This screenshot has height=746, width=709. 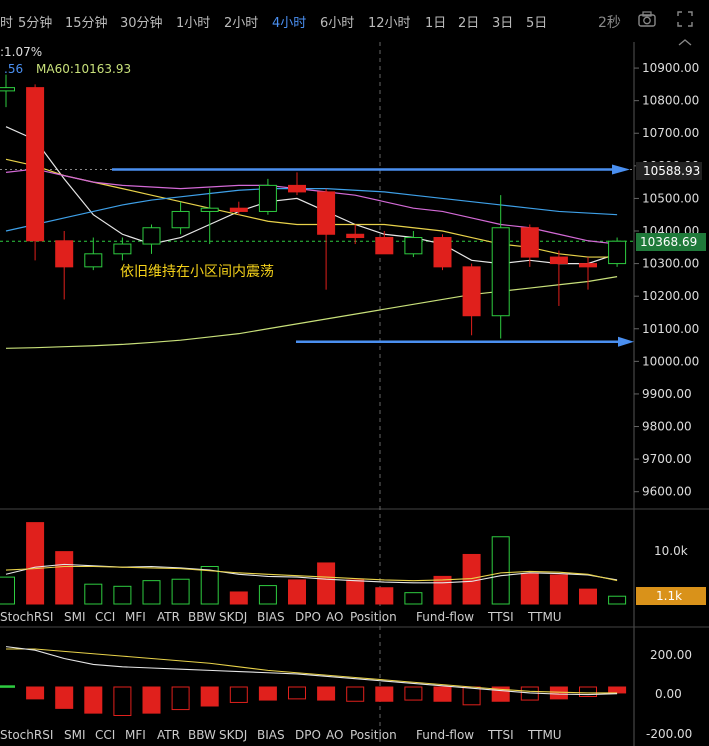 I want to click on y-tick-label: 10100.00, so click(x=670, y=329).